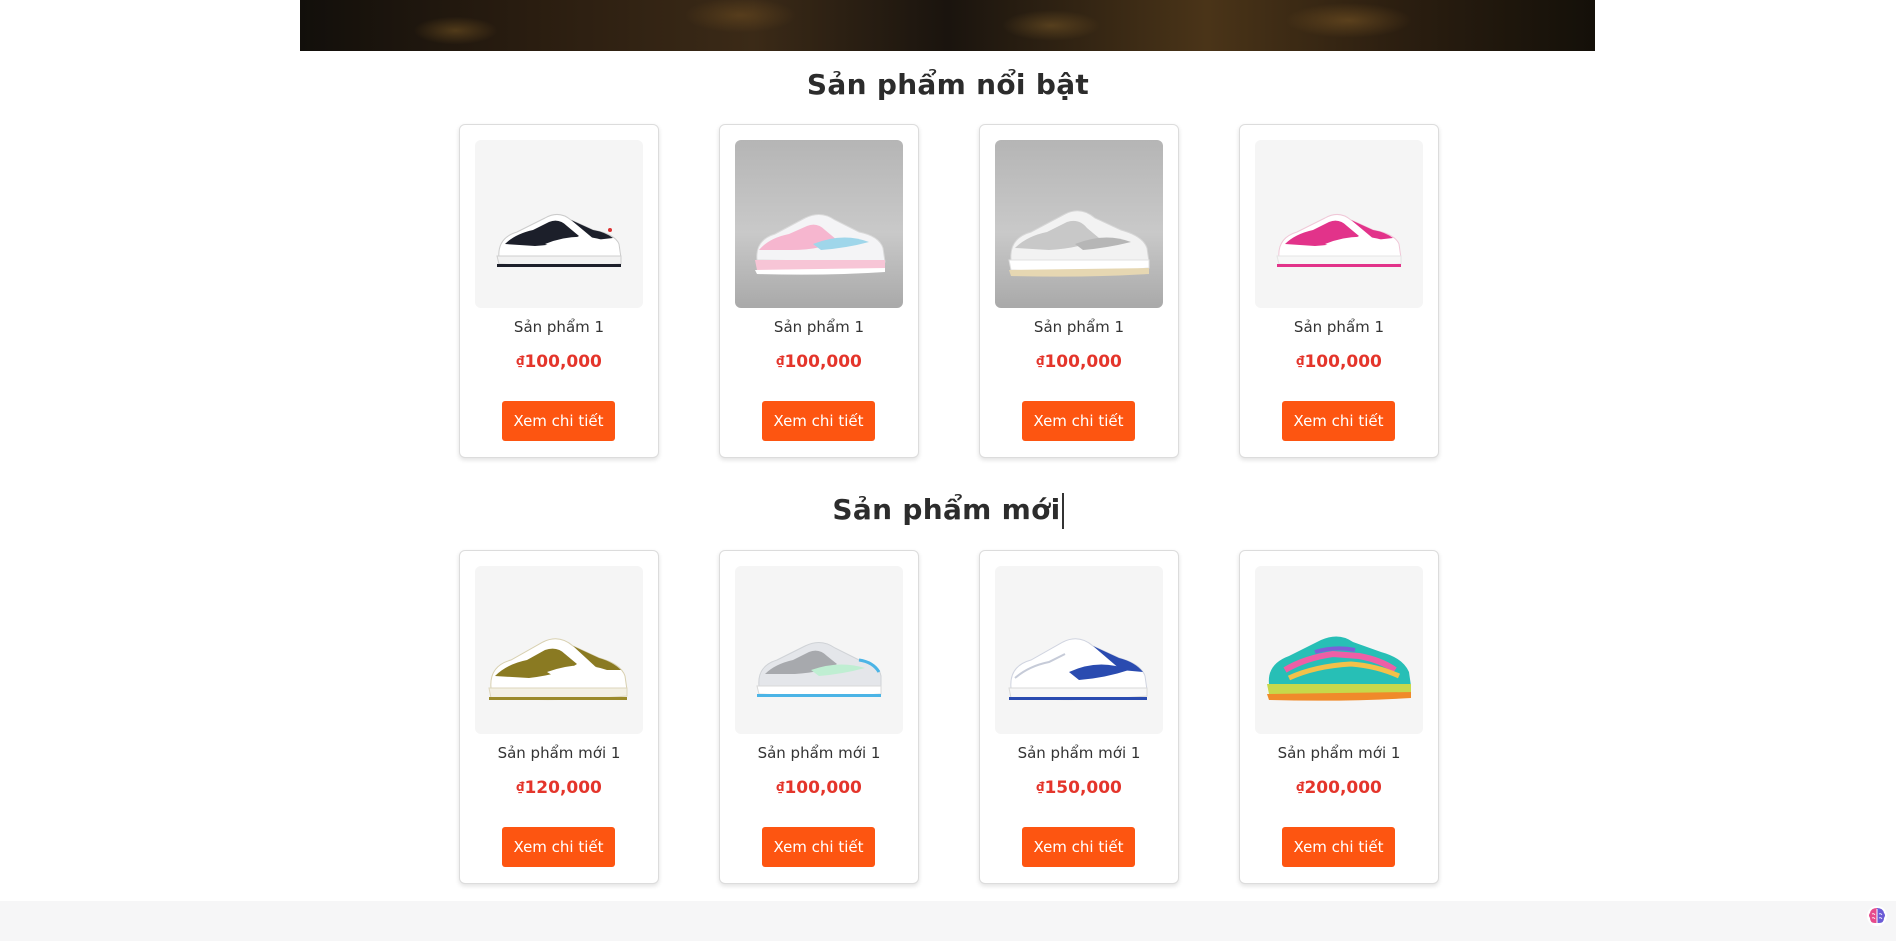 This screenshot has width=1896, height=941. Describe the element at coordinates (947, 25) in the screenshot. I see `hero-banner` at that location.